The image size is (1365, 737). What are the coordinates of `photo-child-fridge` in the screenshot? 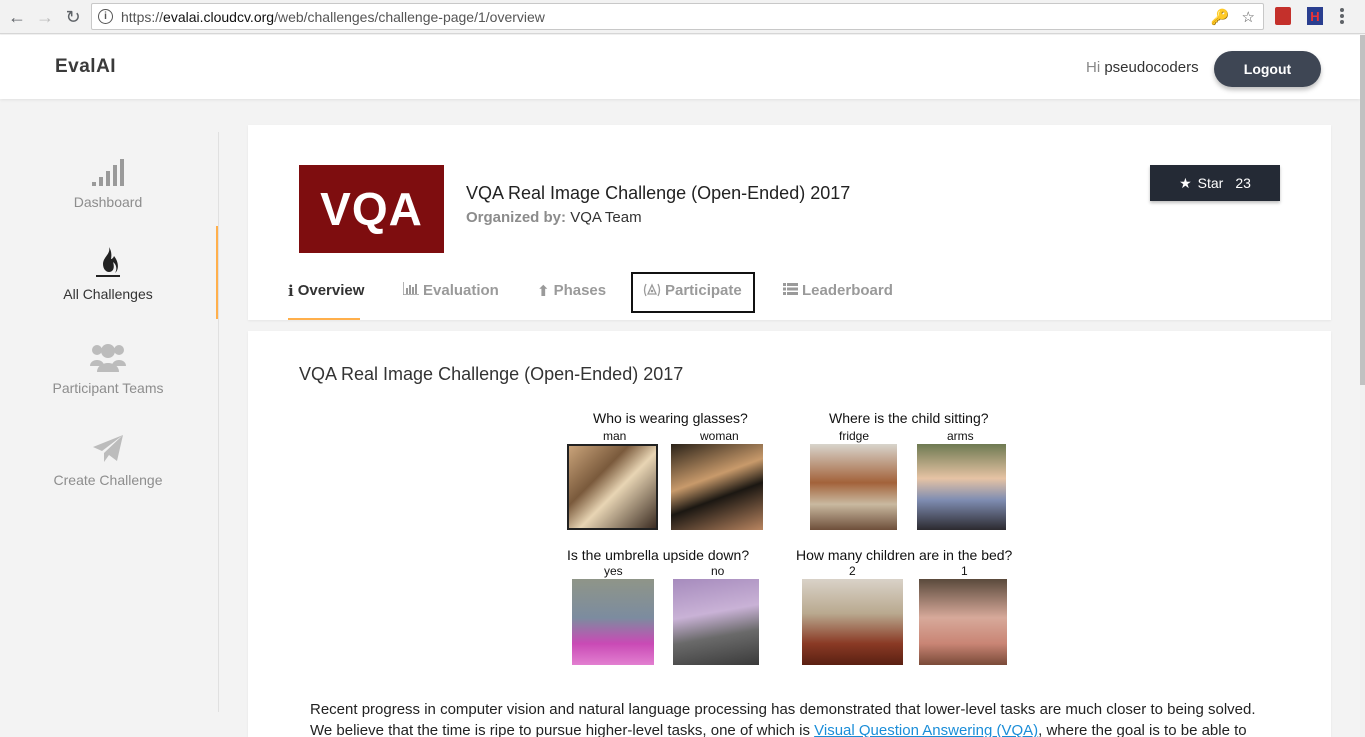 It's located at (853, 487).